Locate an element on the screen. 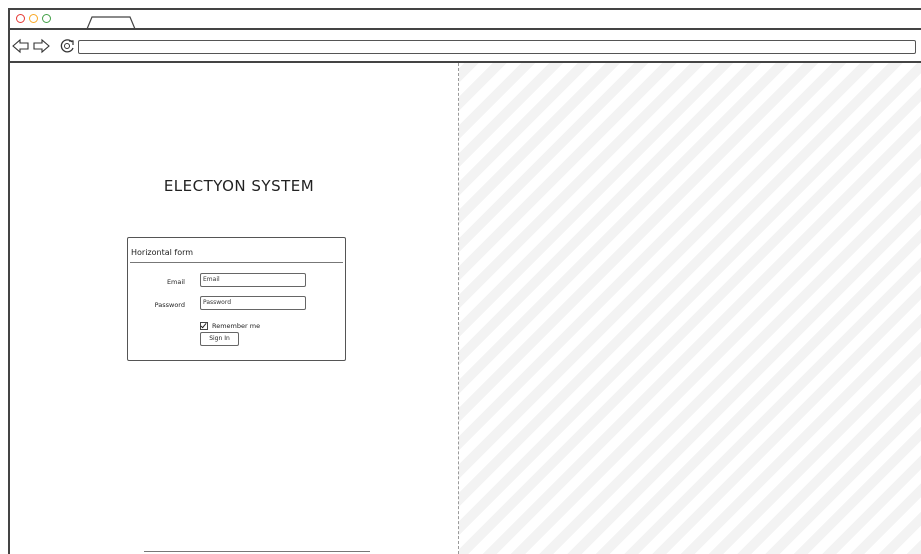 This screenshot has width=921, height=554. remember-me-row: Remember me is located at coordinates (230, 326).